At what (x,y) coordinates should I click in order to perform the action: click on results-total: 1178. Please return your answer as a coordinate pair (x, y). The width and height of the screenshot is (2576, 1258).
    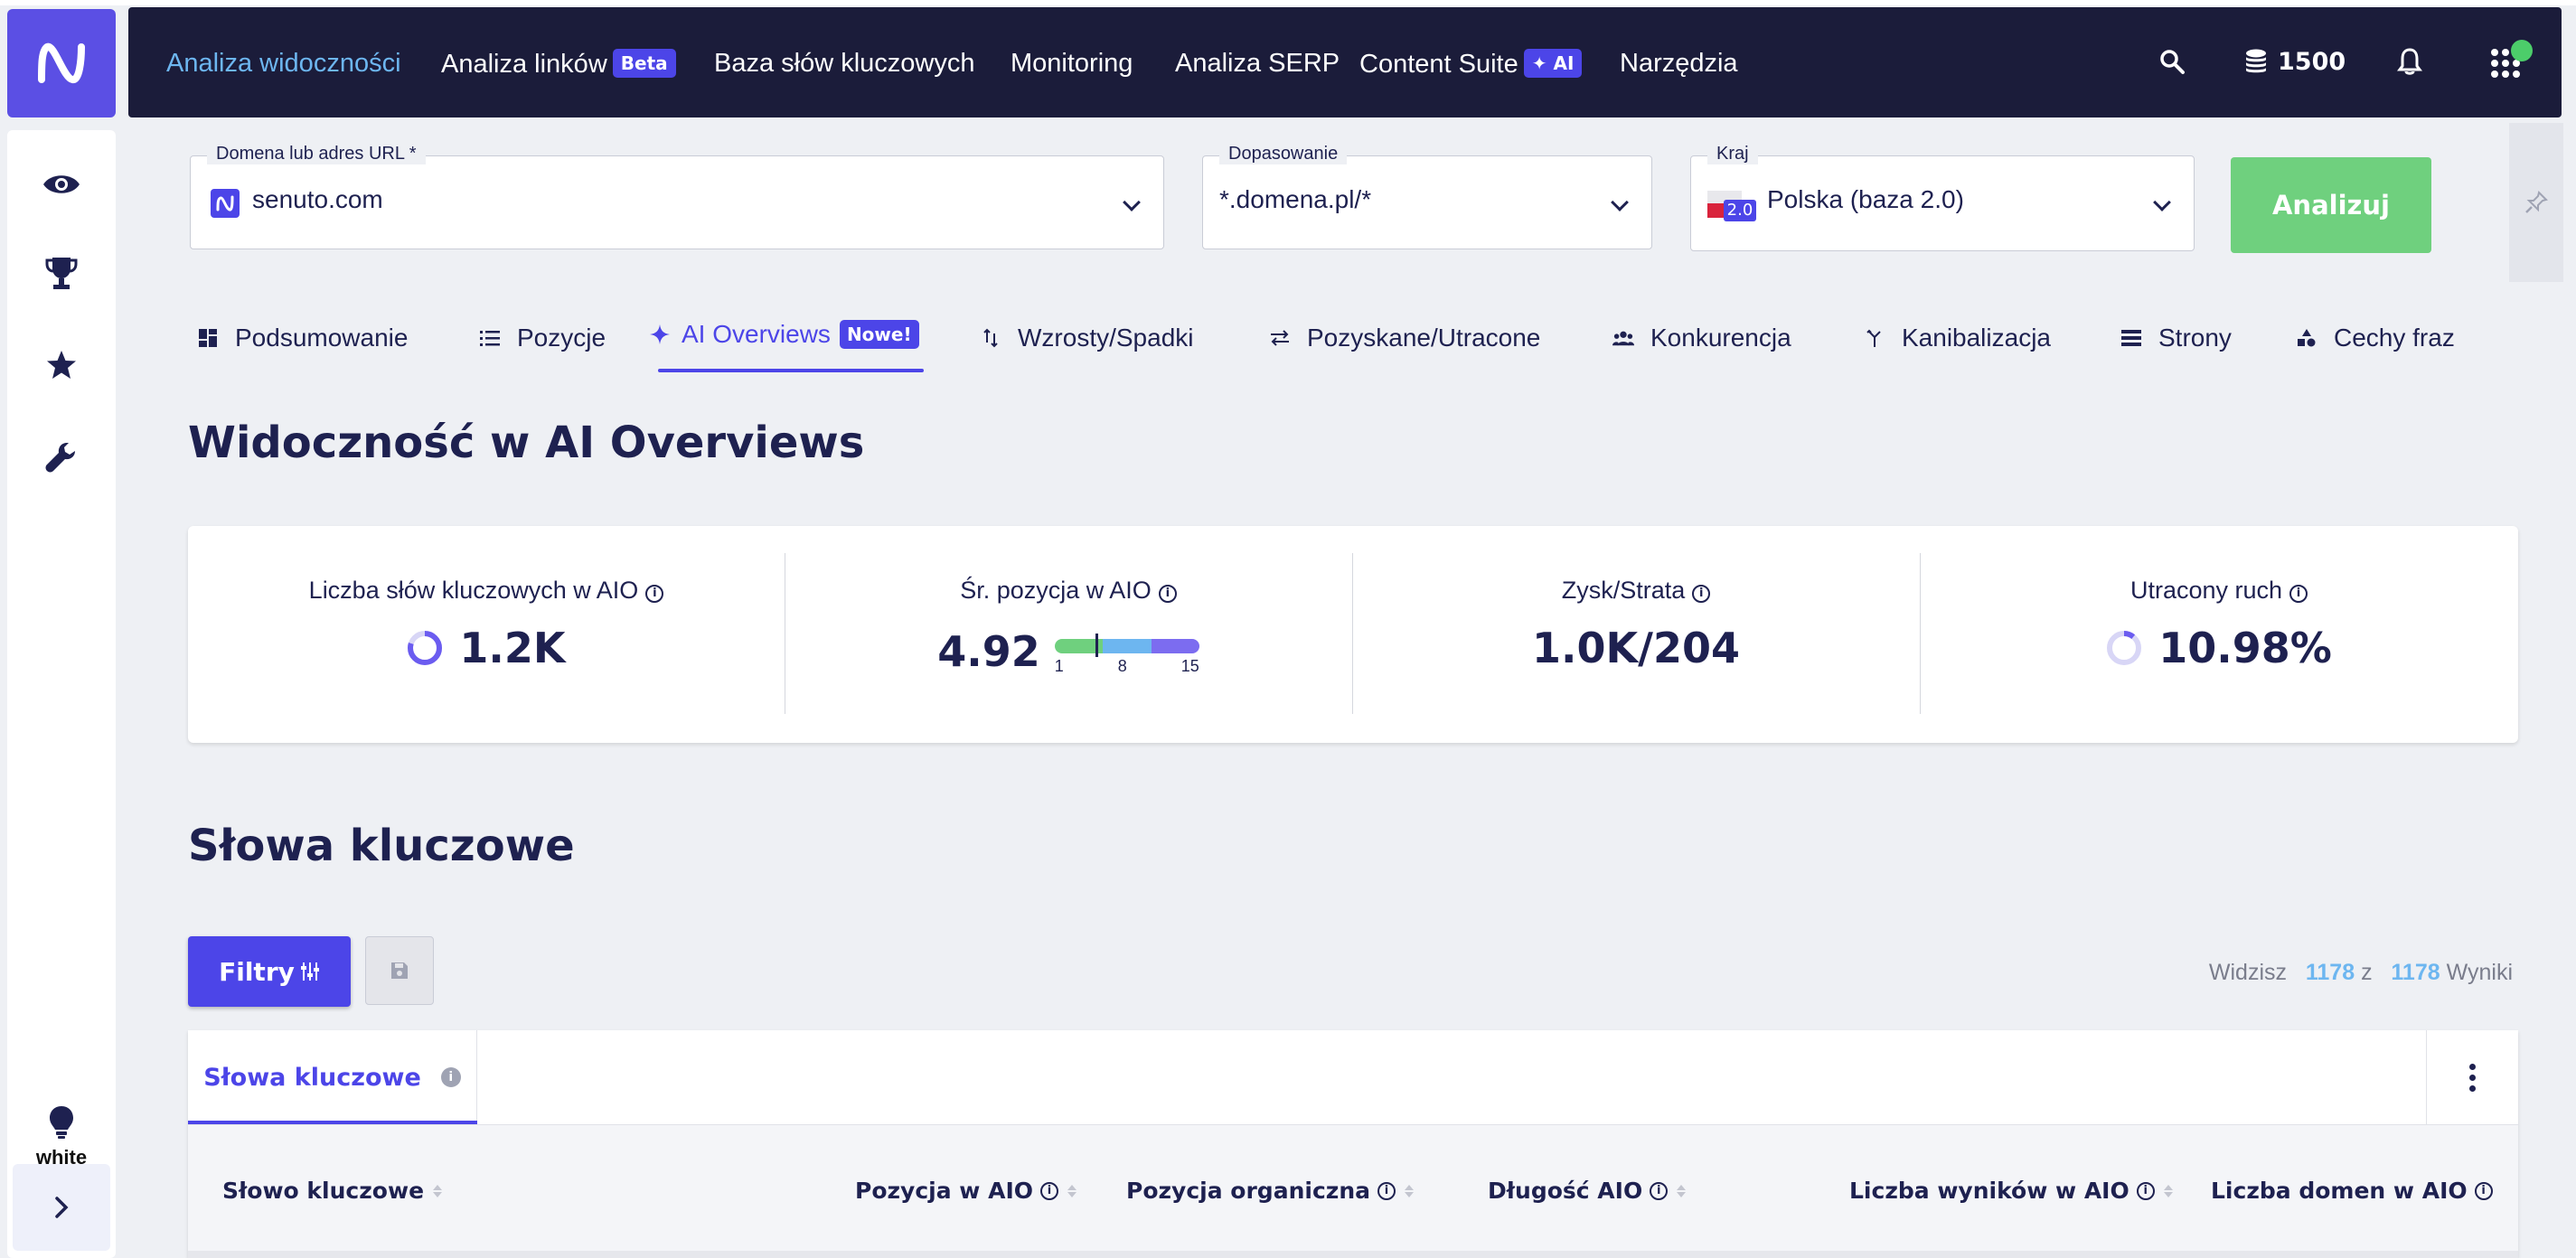
    Looking at the image, I should click on (2415, 972).